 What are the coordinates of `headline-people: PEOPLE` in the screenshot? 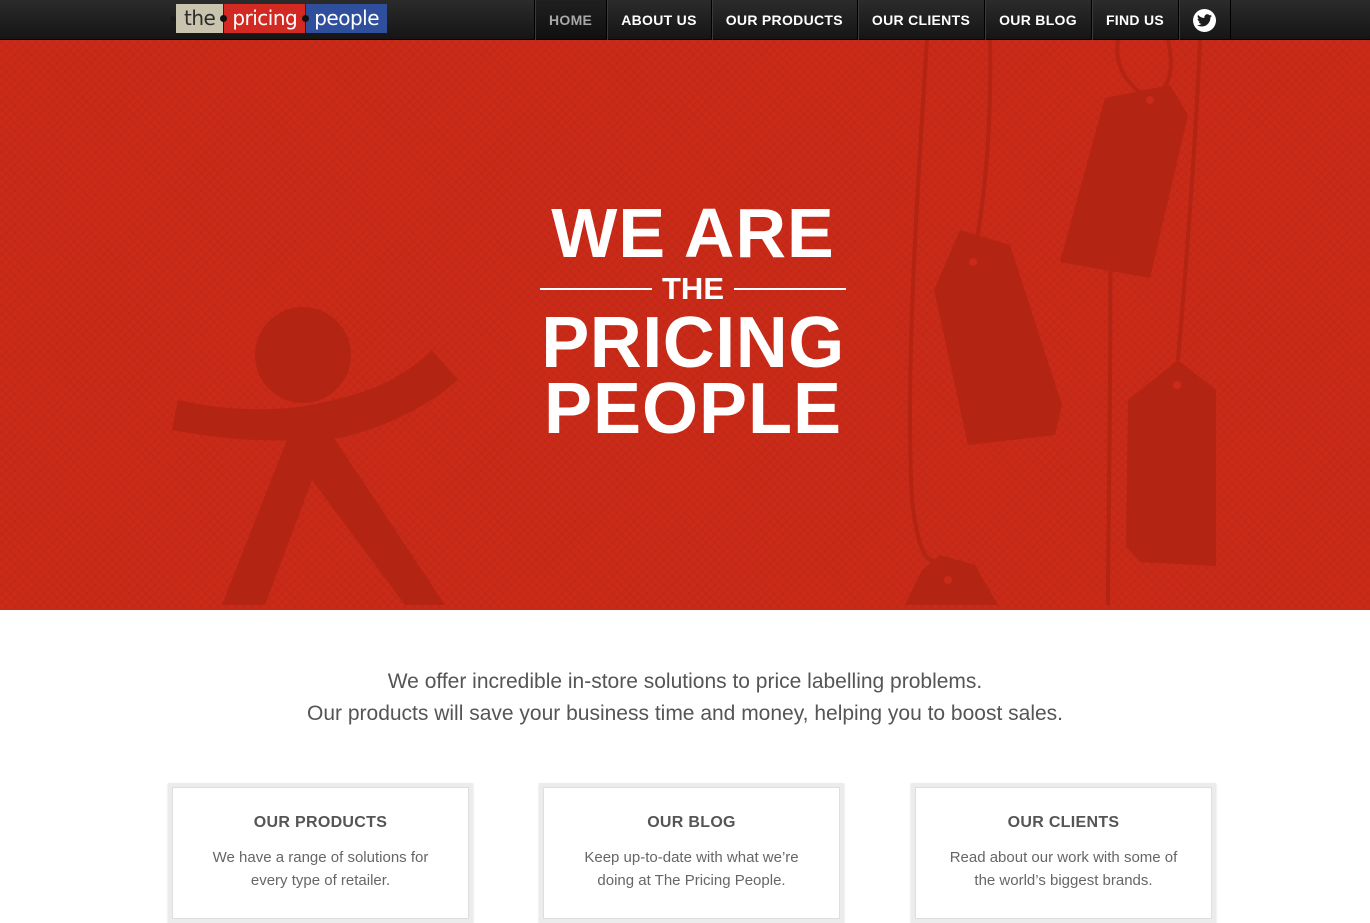 It's located at (693, 409).